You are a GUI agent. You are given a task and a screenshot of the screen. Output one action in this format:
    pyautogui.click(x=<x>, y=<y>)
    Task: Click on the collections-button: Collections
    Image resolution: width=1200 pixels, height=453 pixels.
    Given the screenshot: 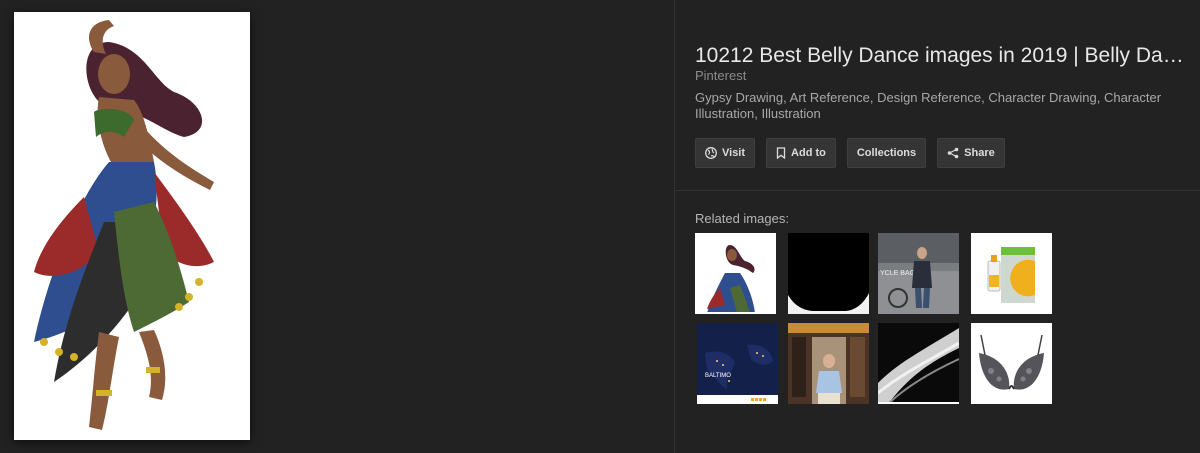 What is the action you would take?
    pyautogui.click(x=886, y=153)
    